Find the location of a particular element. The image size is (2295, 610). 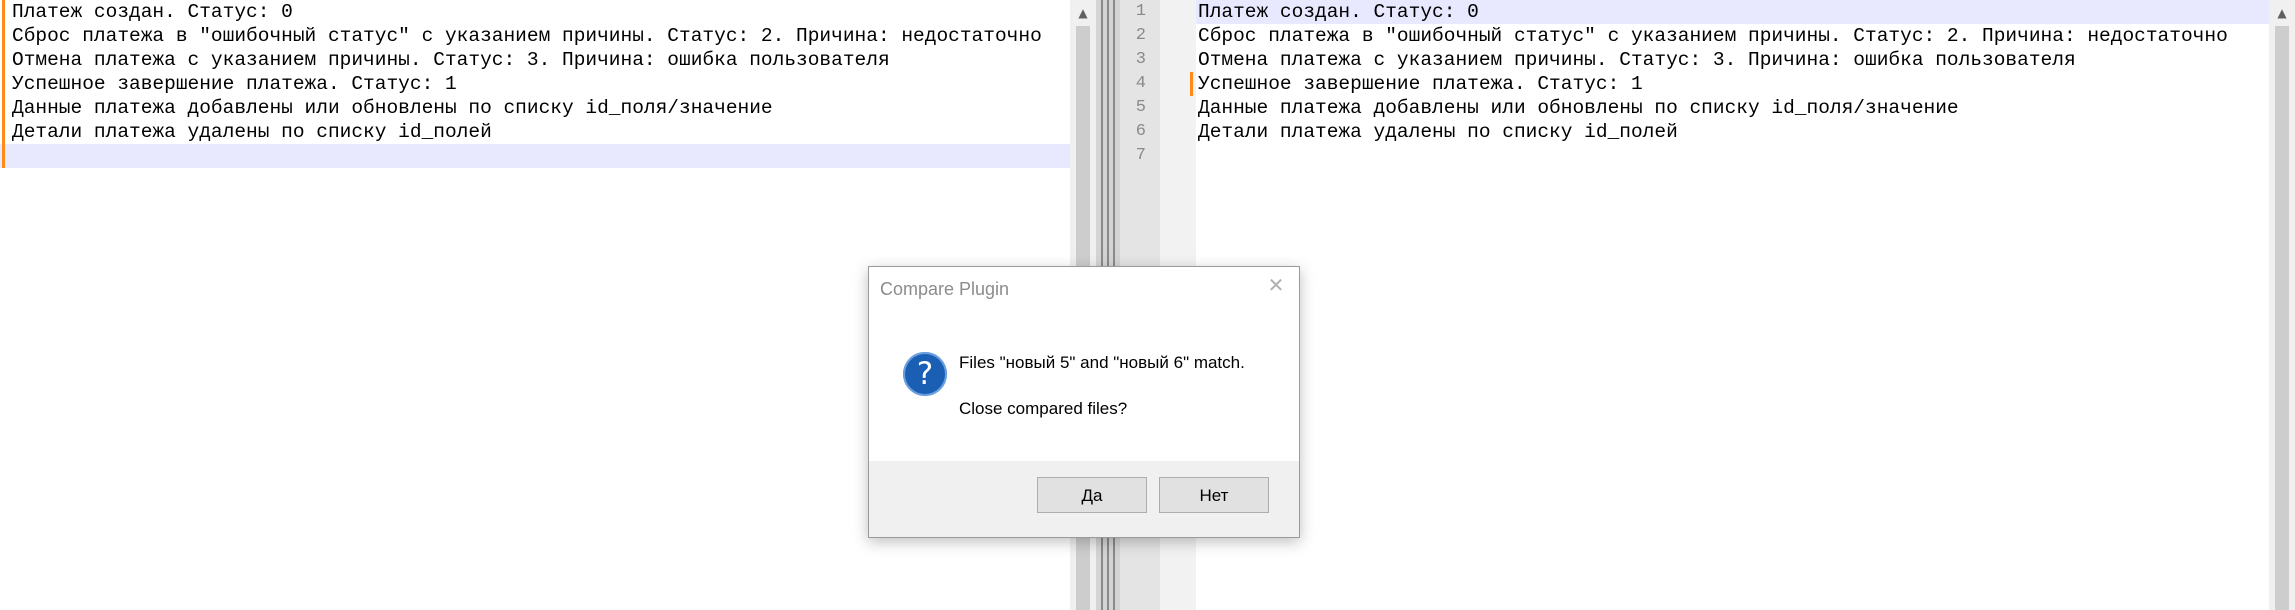

dialog-question: Close compared files? is located at coordinates (1043, 408).